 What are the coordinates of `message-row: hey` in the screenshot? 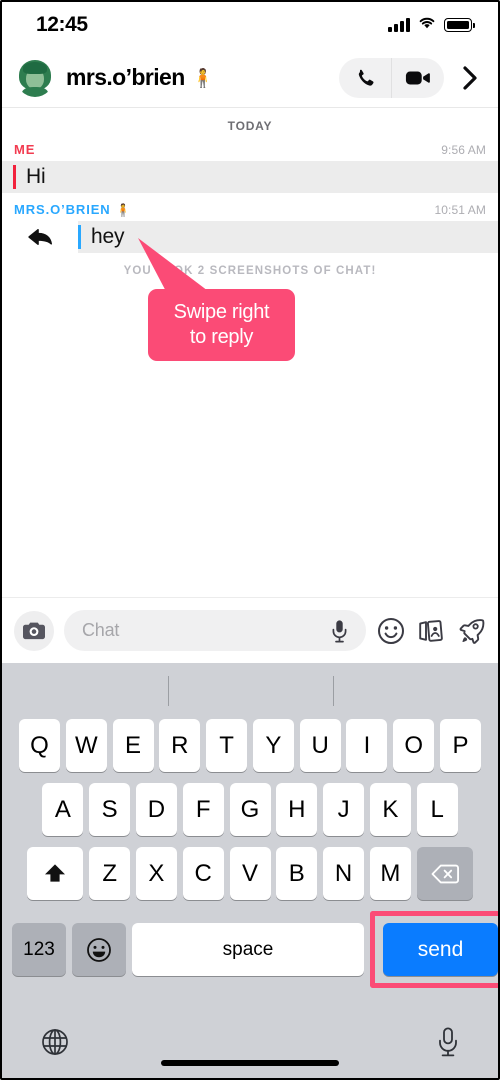 It's located at (250, 237).